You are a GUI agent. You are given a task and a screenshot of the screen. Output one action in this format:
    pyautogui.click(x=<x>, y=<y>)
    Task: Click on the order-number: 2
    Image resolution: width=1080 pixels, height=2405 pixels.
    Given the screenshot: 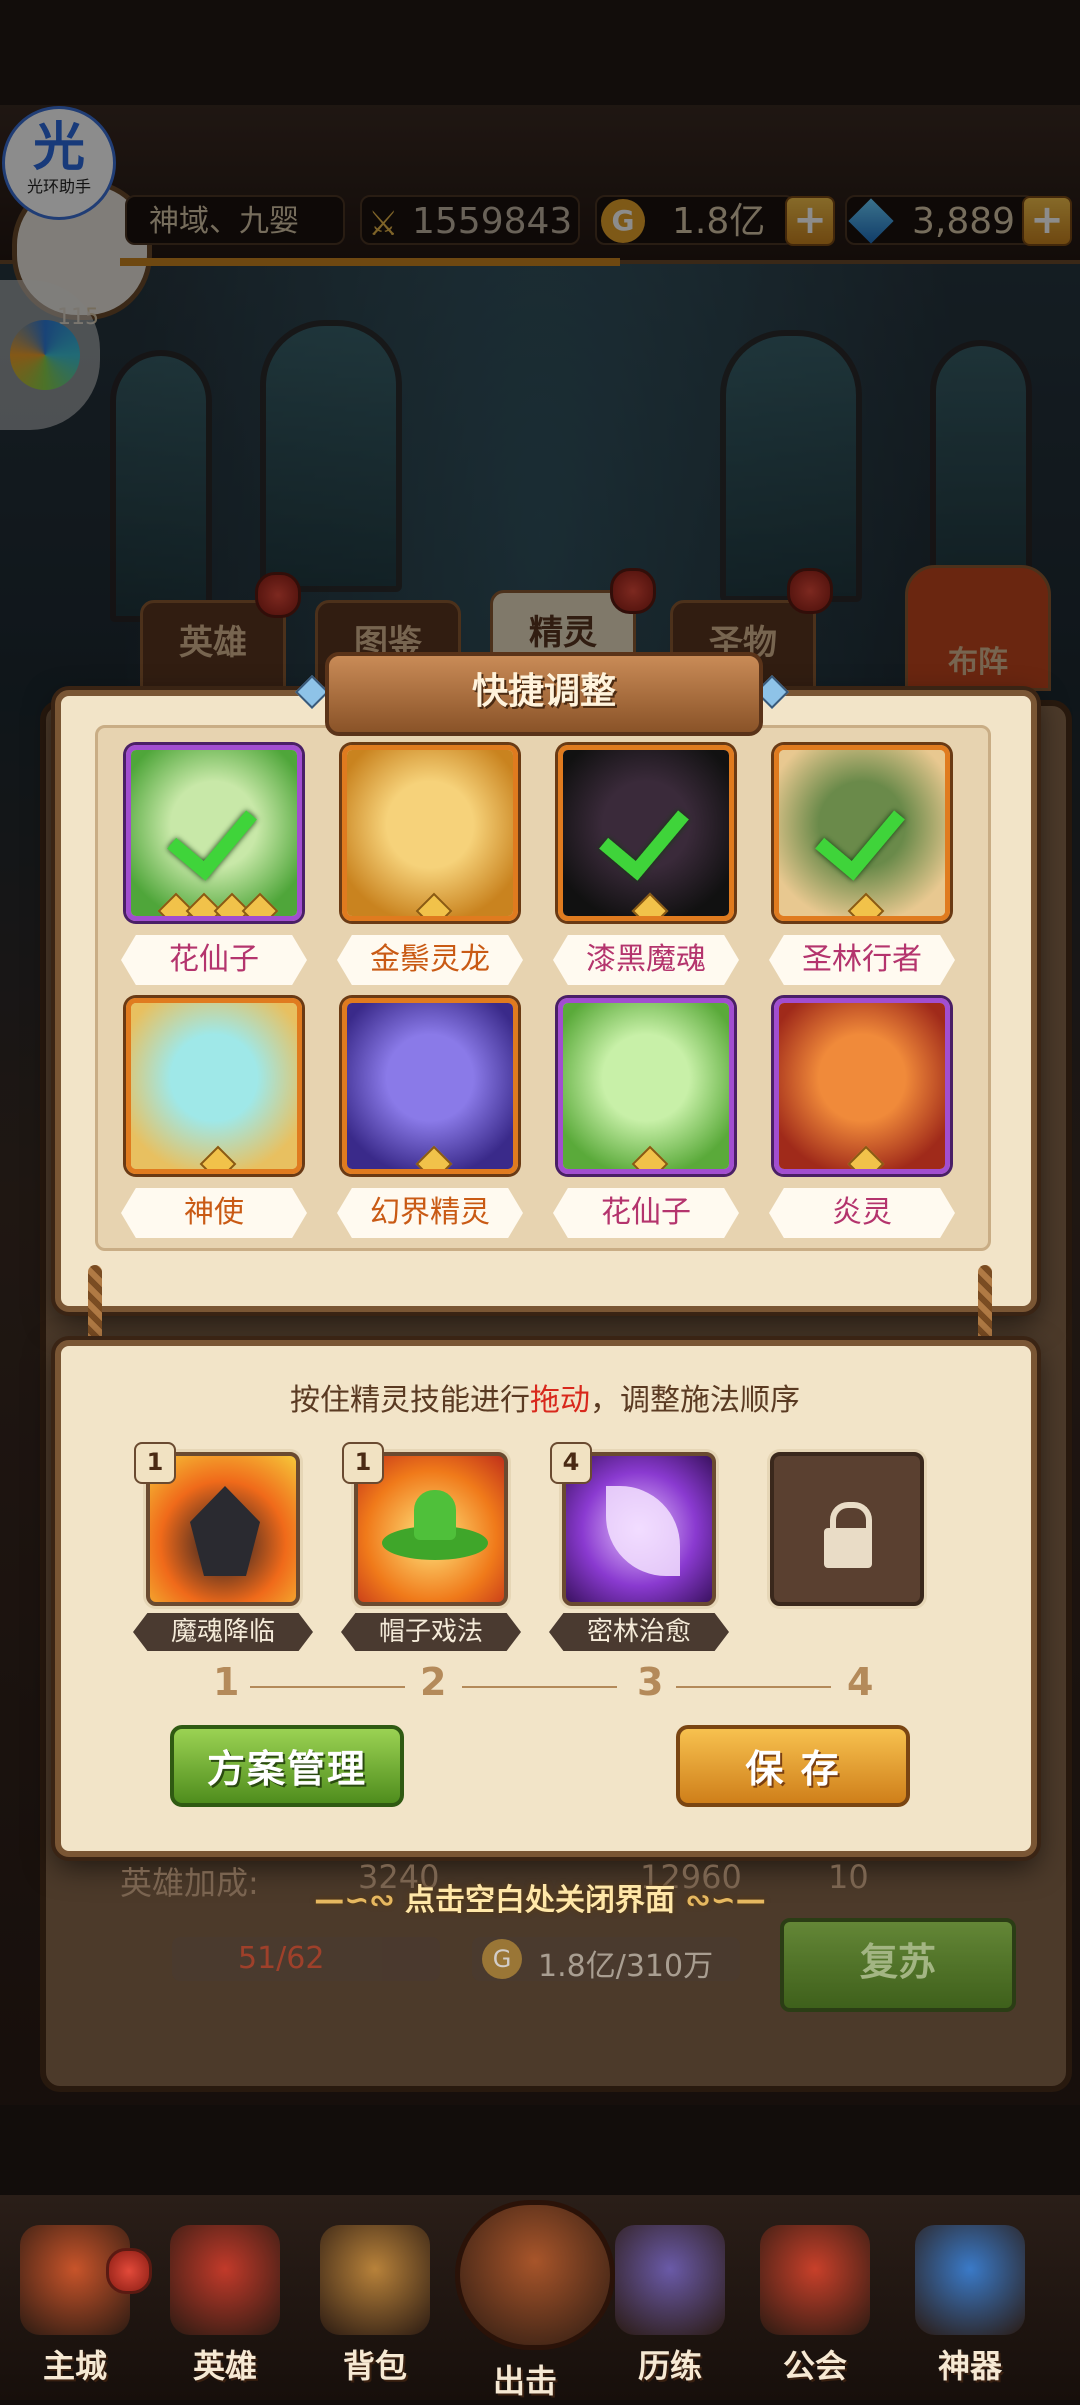 What is the action you would take?
    pyautogui.click(x=433, y=1682)
    